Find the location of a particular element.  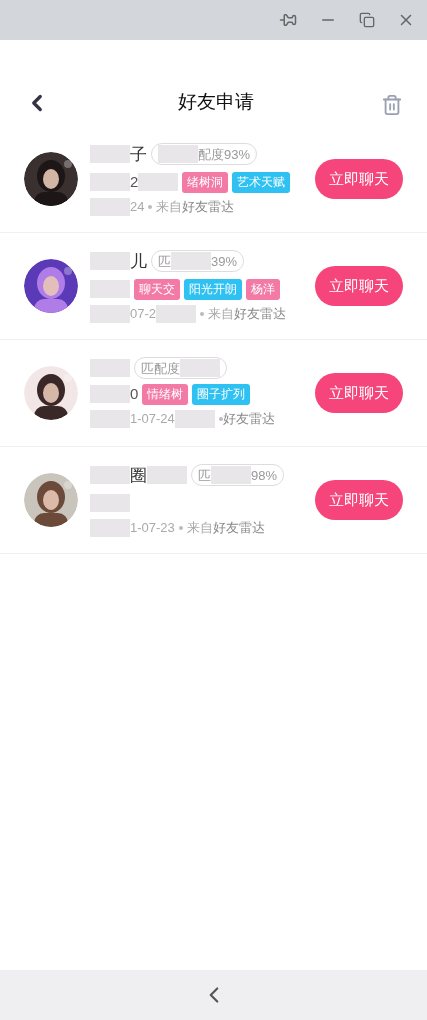

partial-text: 07-2 is located at coordinates (143, 314).